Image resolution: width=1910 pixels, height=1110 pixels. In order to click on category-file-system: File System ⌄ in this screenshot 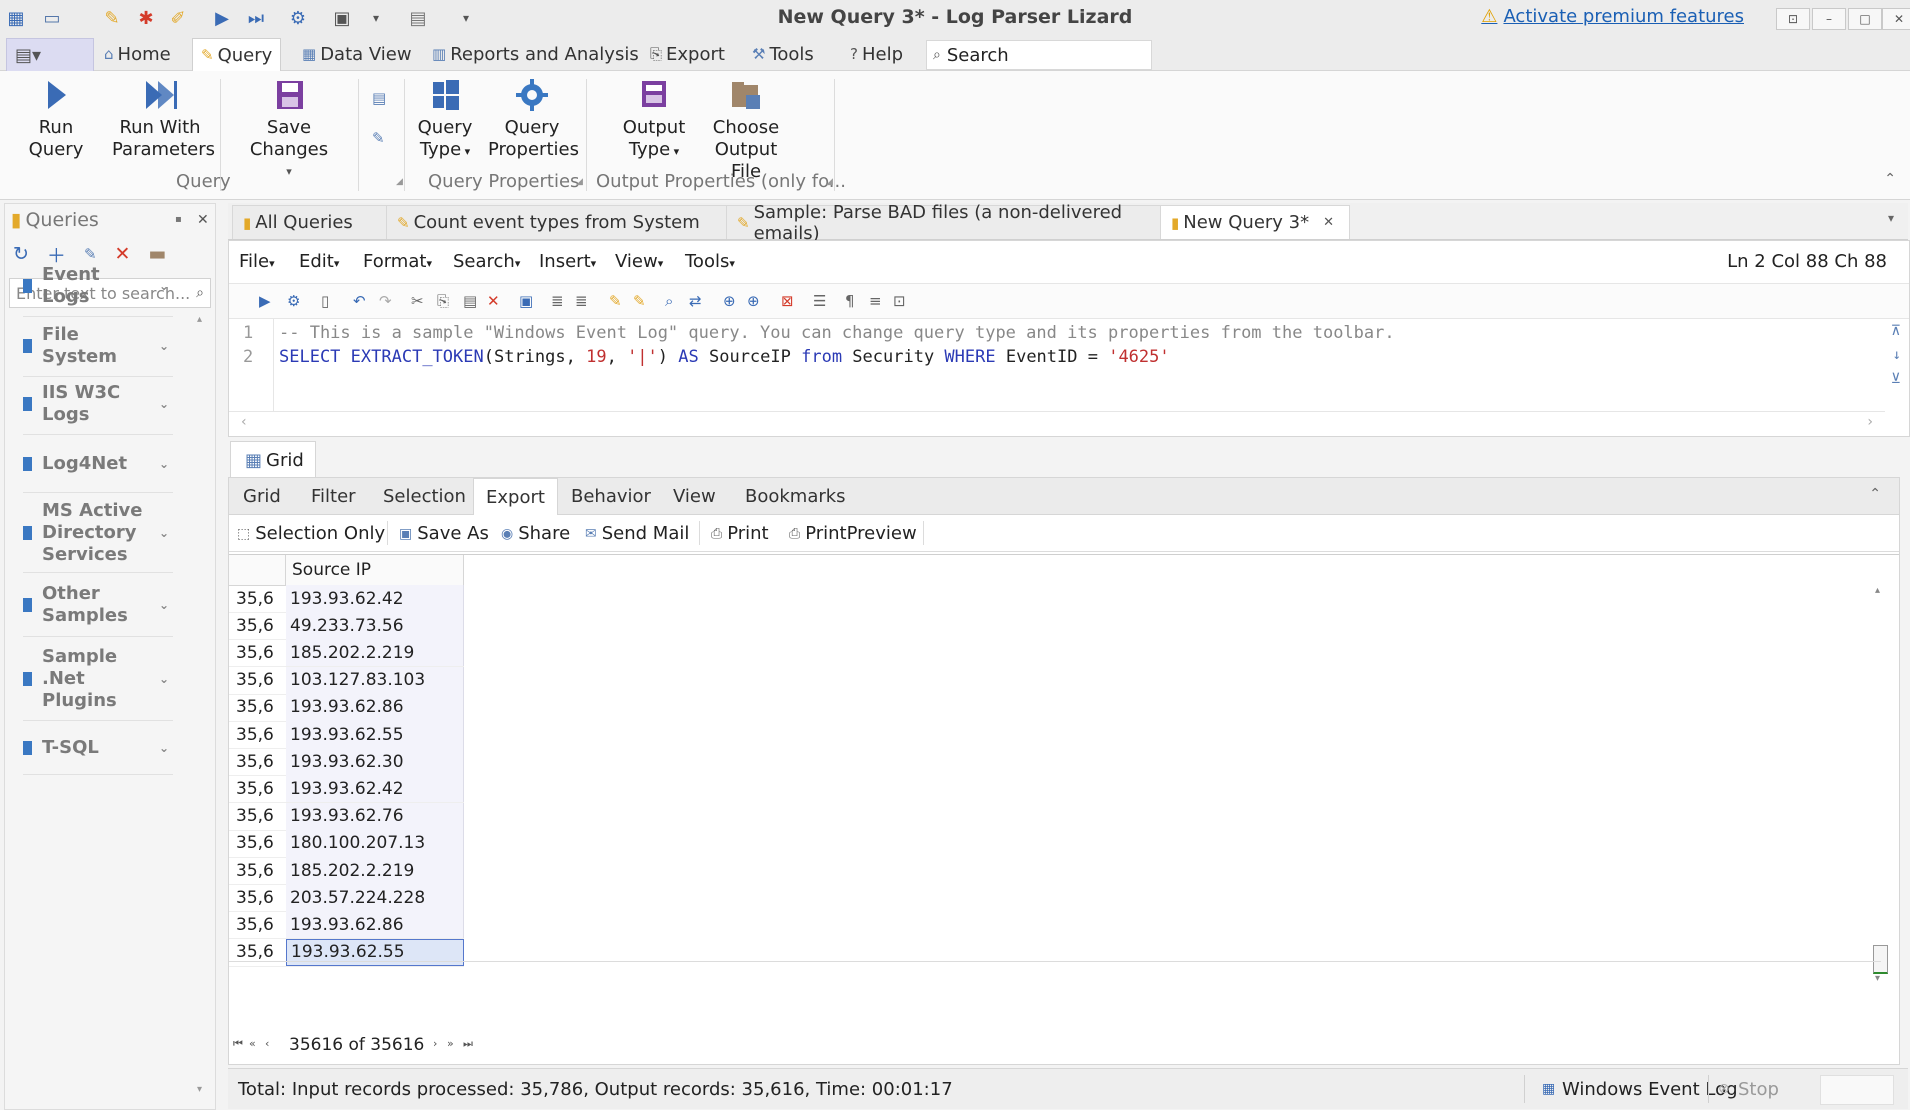, I will do `click(98, 346)`.